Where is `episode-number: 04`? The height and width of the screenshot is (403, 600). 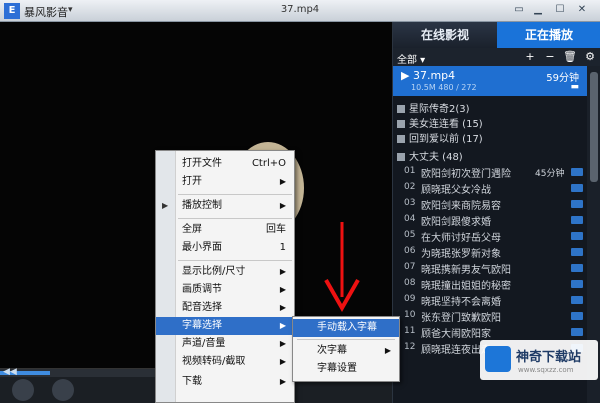
episode-number: 04 is located at coordinates (410, 219).